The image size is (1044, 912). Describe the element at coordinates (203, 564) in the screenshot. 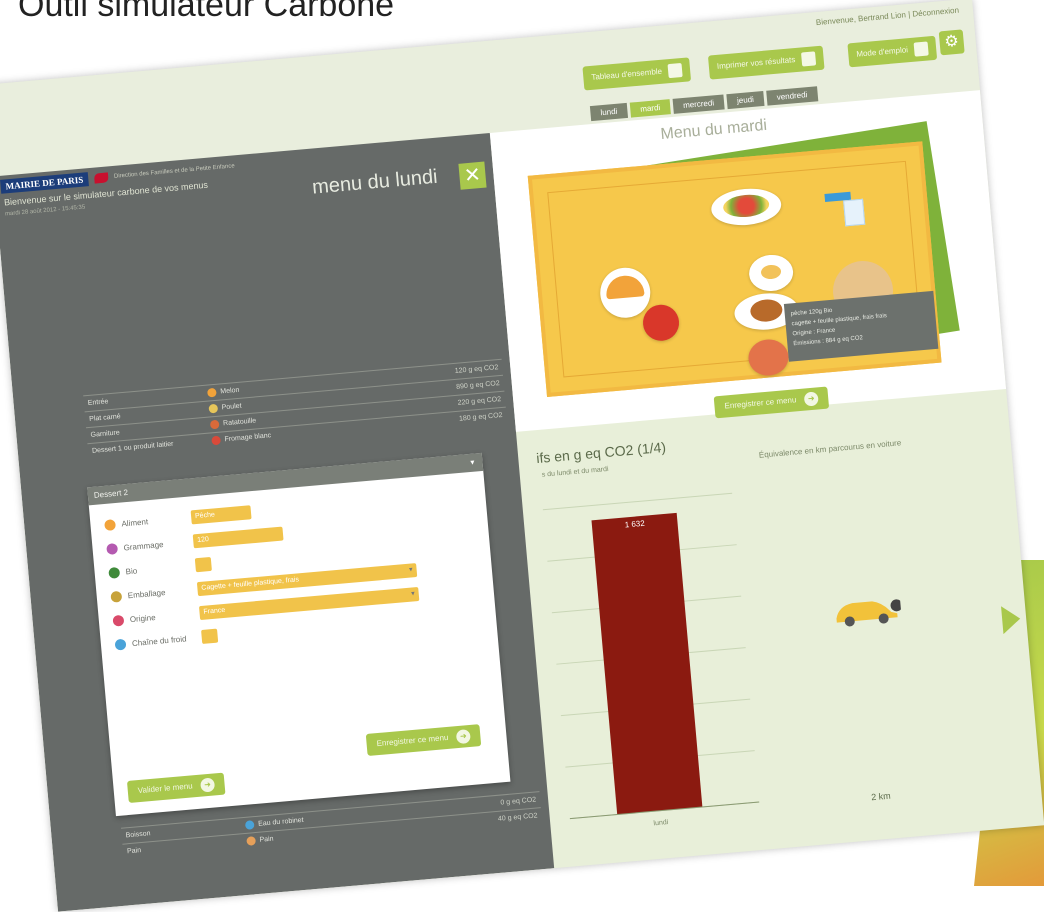

I see `bio-checkbox` at that location.